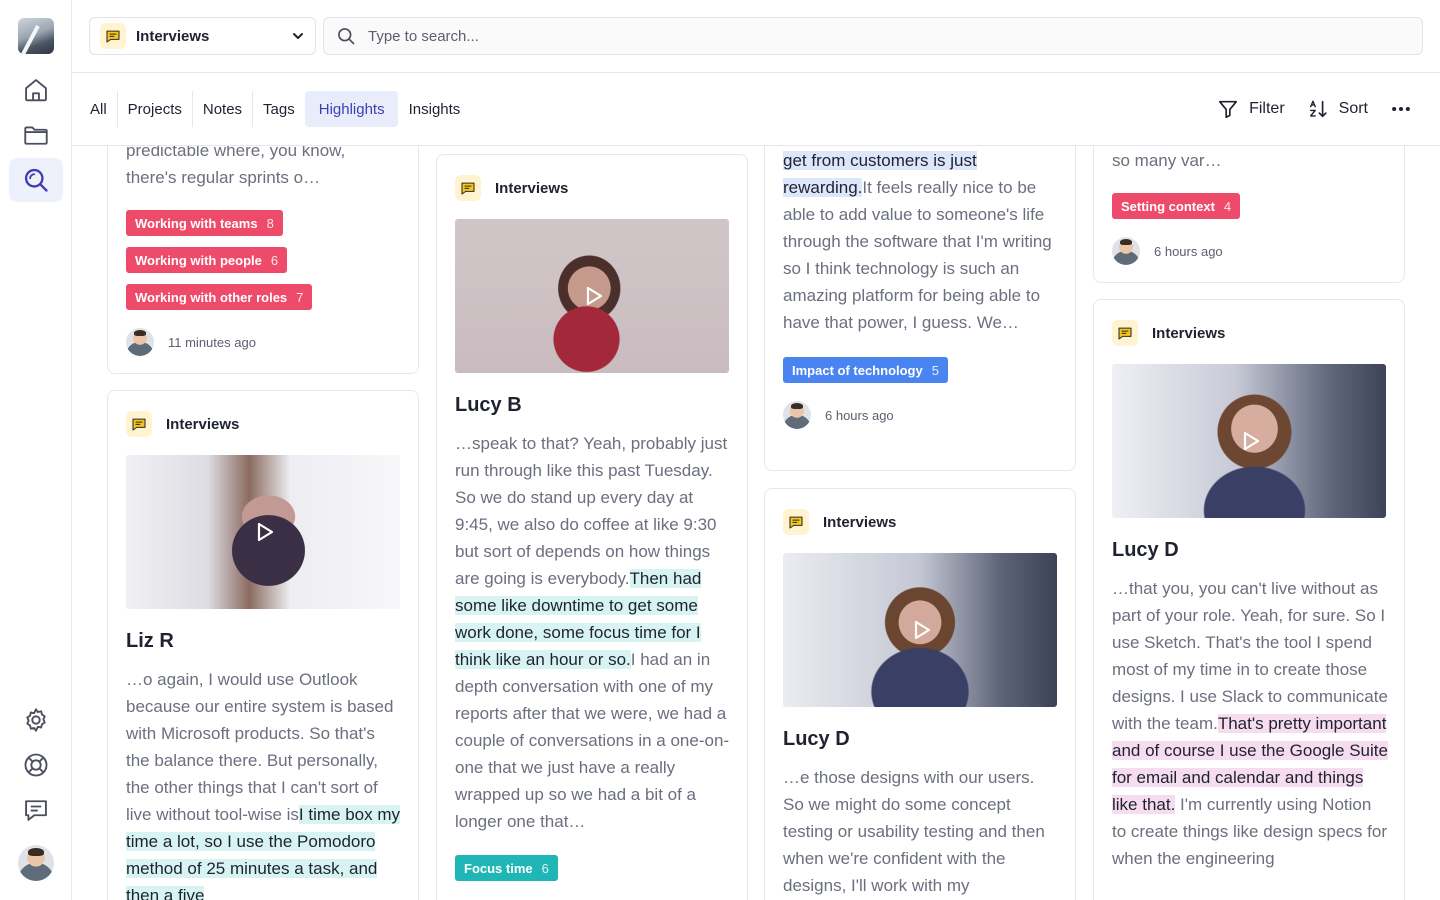 Image resolution: width=1440 pixels, height=900 pixels. What do you see at coordinates (36, 36) in the screenshot?
I see `workspace-logo` at bounding box center [36, 36].